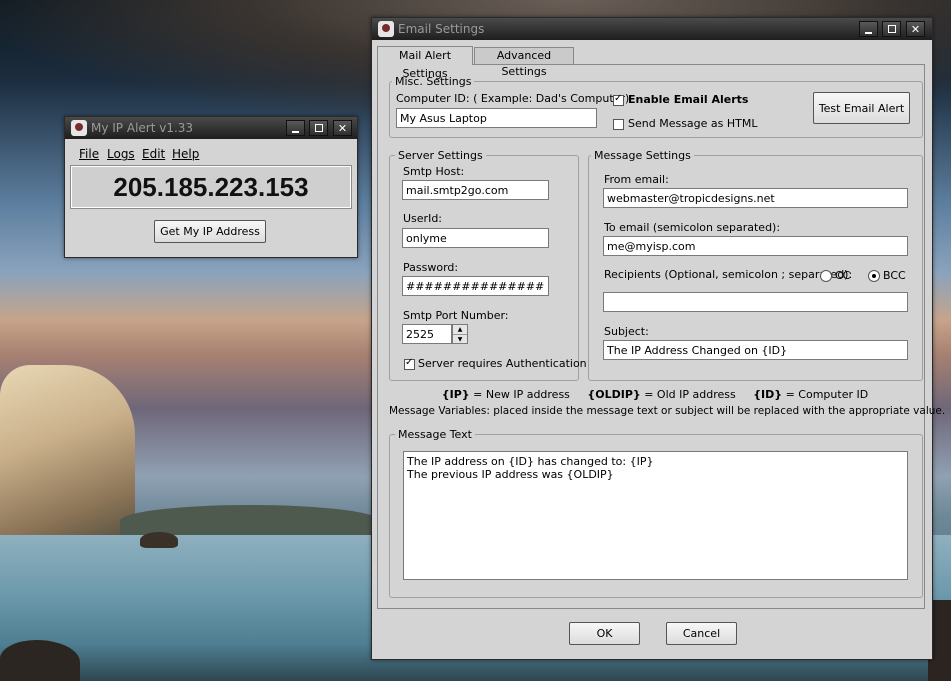 This screenshot has height=681, width=951. Describe the element at coordinates (825, 394) in the screenshot. I see `var-id-desc: = Computer ID` at that location.